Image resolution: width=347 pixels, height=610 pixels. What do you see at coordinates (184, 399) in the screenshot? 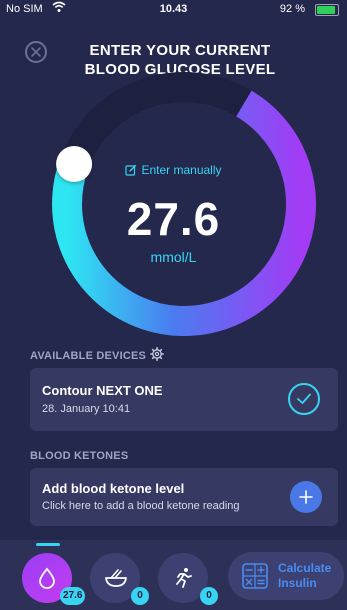
I see `device-card: Contour NEXT ONE 28. January 10:41` at bounding box center [184, 399].